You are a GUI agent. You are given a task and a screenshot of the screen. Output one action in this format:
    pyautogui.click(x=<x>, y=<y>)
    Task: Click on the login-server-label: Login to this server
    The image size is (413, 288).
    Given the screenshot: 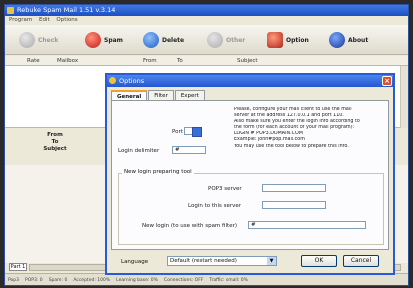 What is the action you would take?
    pyautogui.click(x=215, y=206)
    